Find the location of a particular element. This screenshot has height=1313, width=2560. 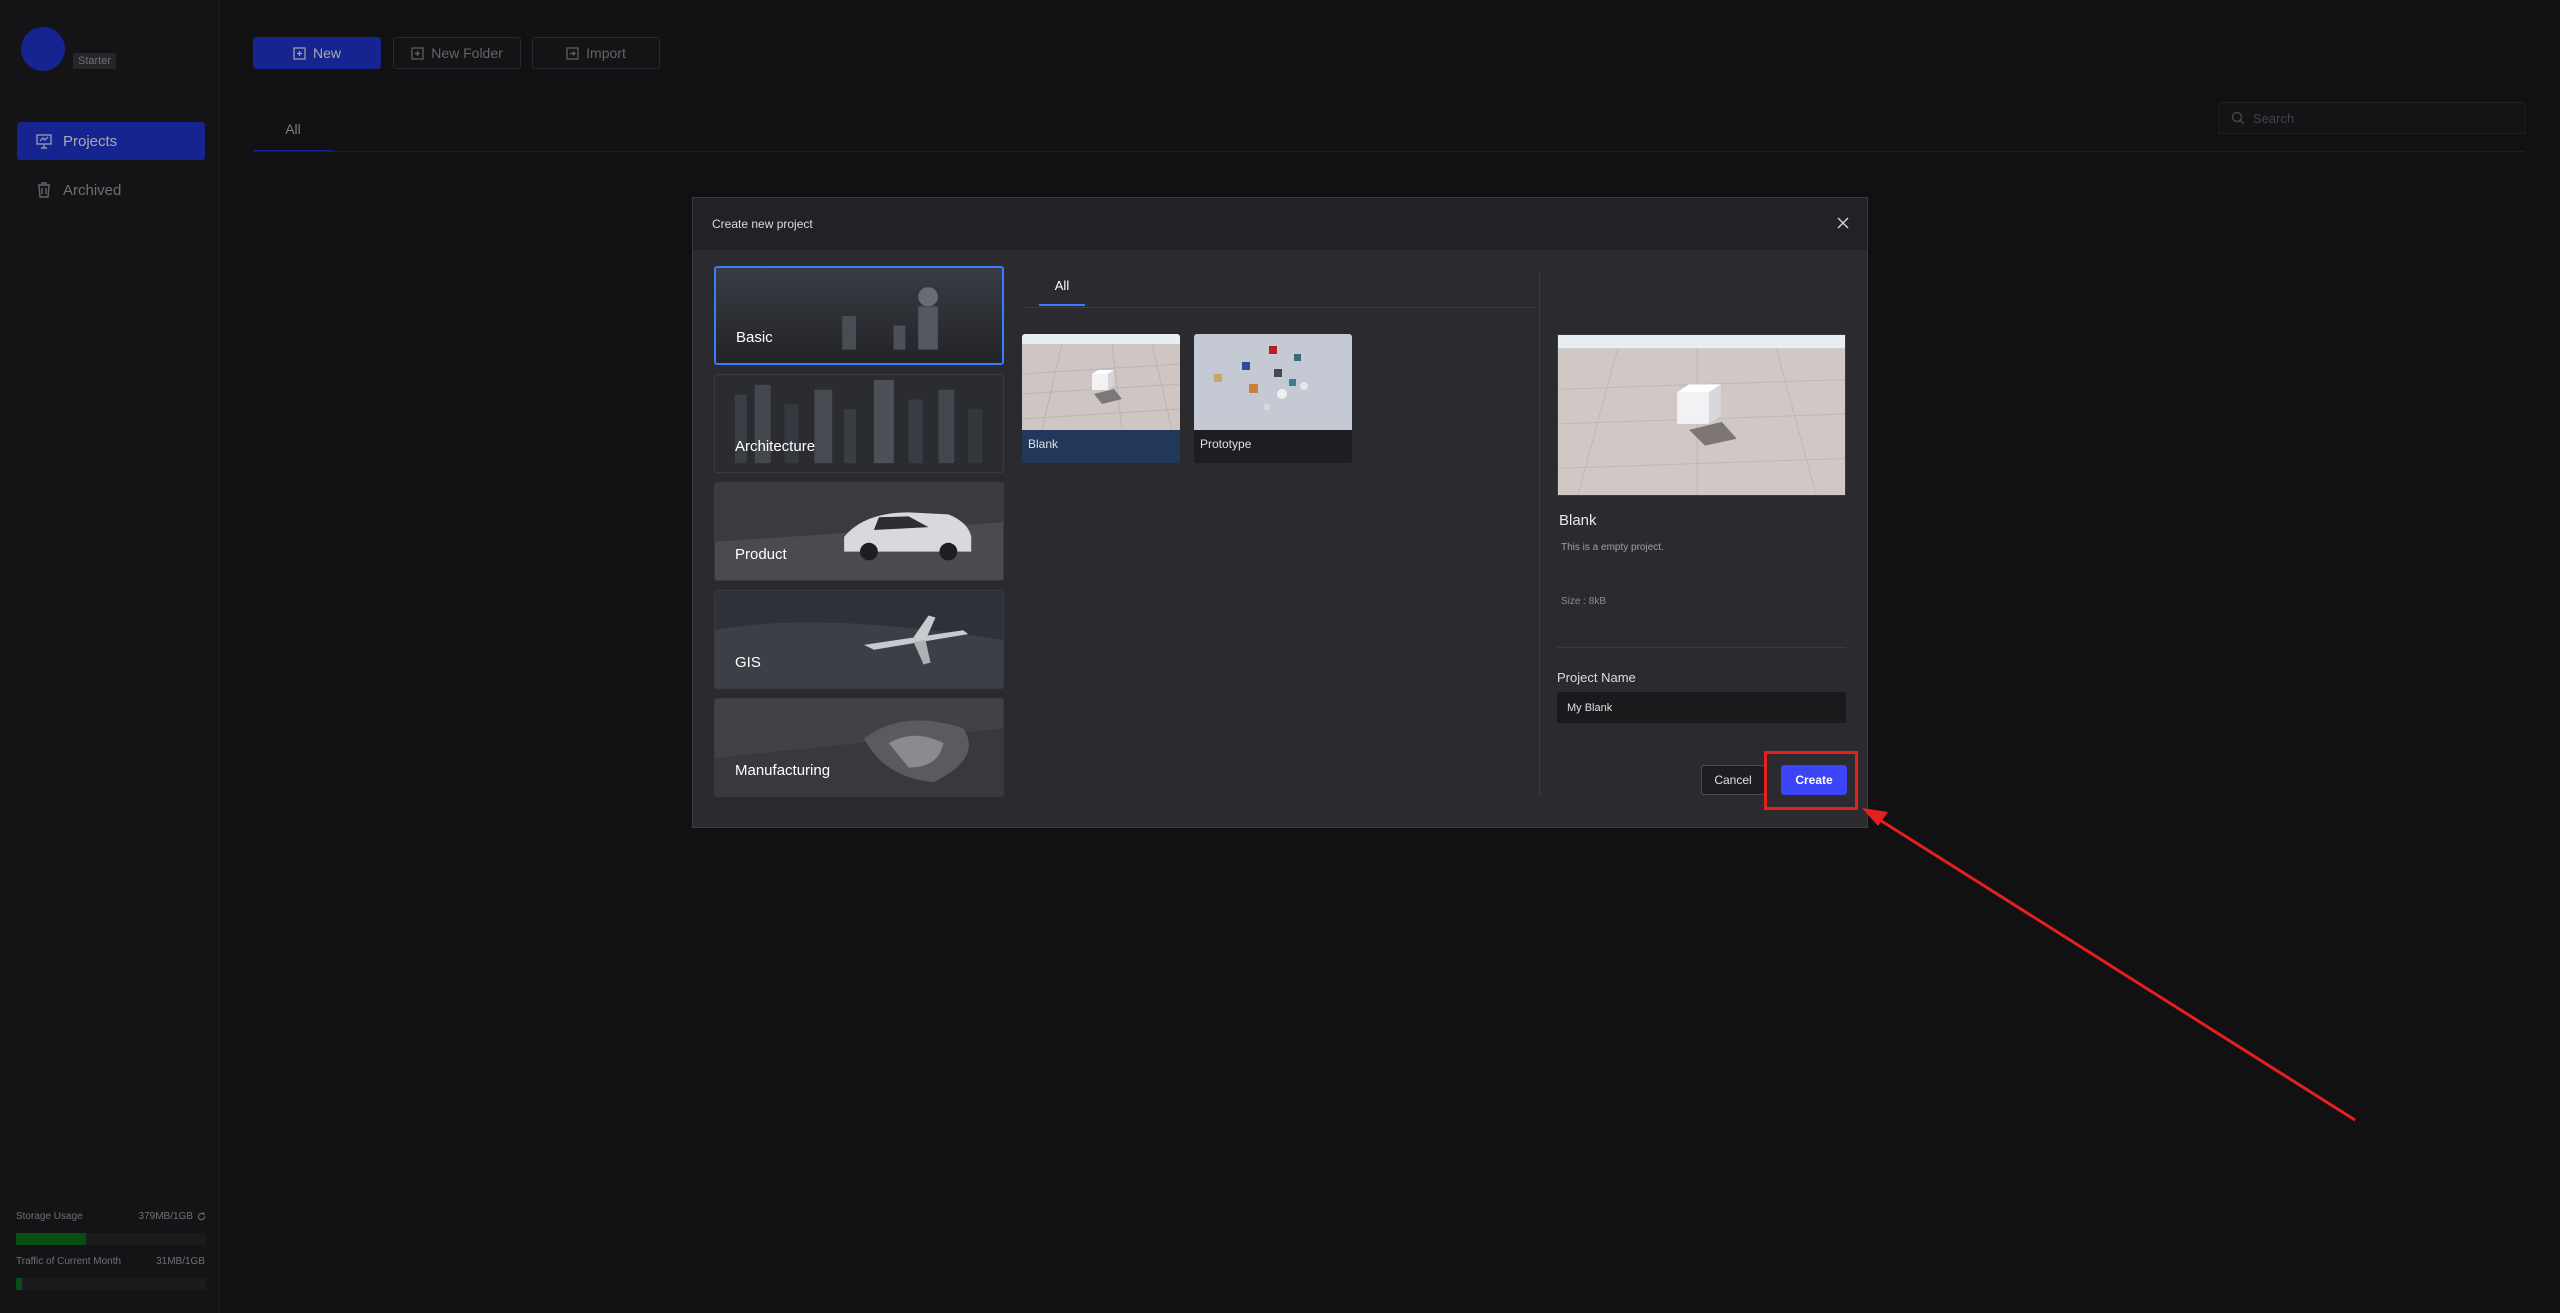

dialog-vertical-divider is located at coordinates (1539, 533).